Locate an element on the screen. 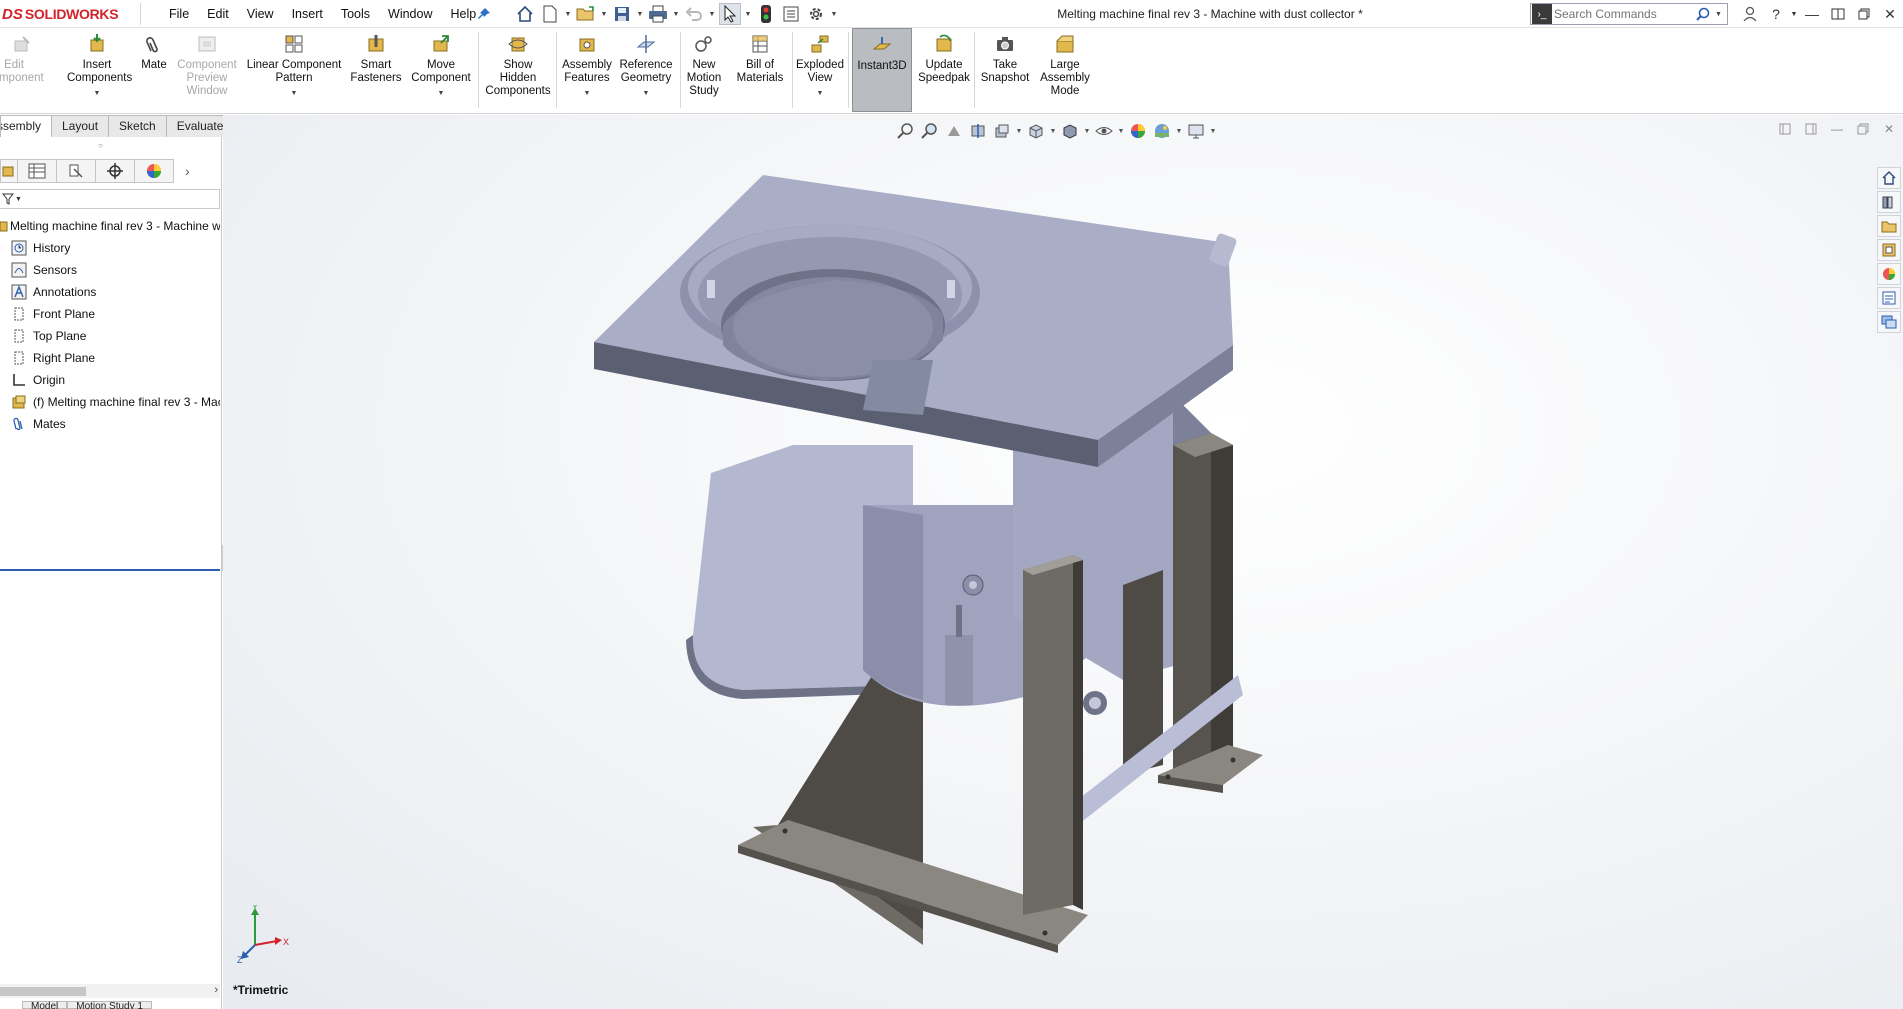  tree-item-annotations: Annotations is located at coordinates (110, 292).